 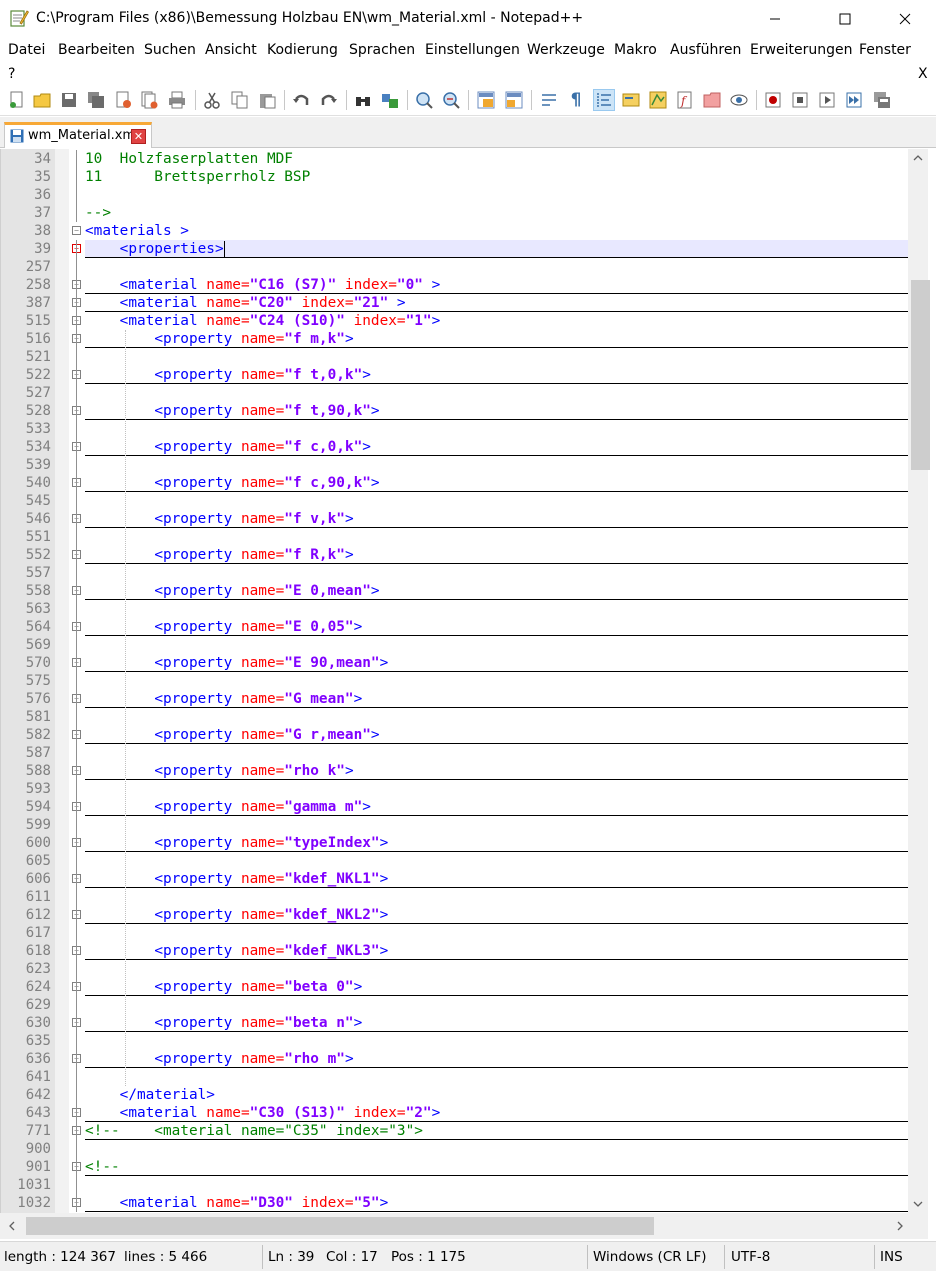 I want to click on word-wrap-button, so click(x=549, y=100).